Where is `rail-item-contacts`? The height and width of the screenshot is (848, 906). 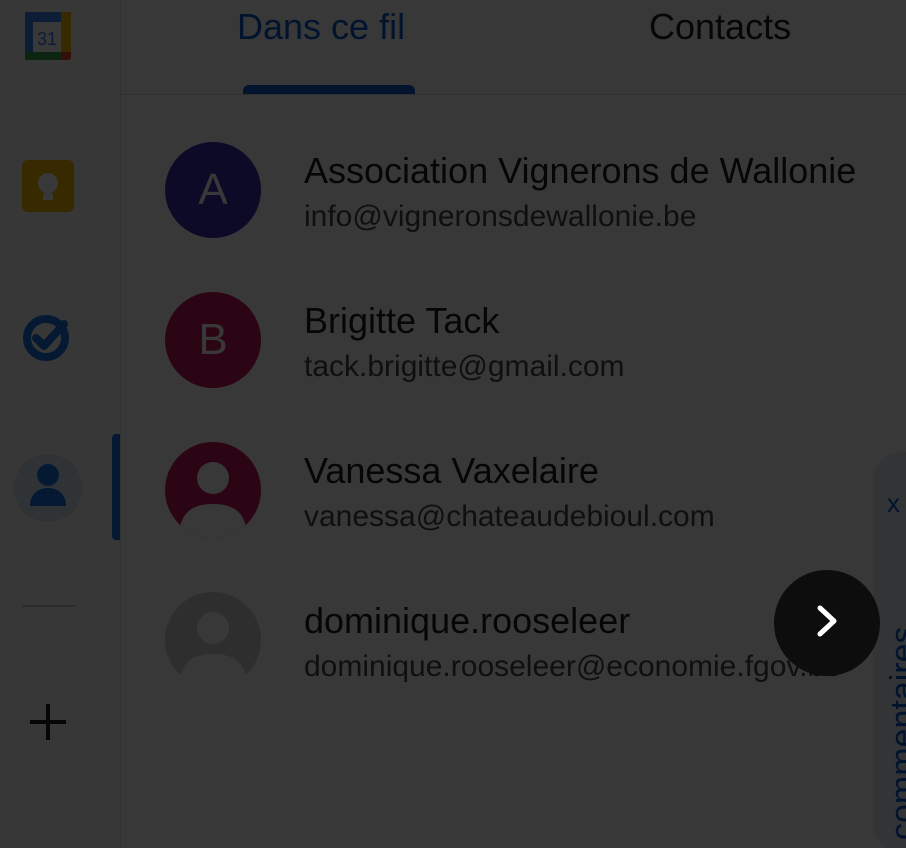 rail-item-contacts is located at coordinates (48, 488).